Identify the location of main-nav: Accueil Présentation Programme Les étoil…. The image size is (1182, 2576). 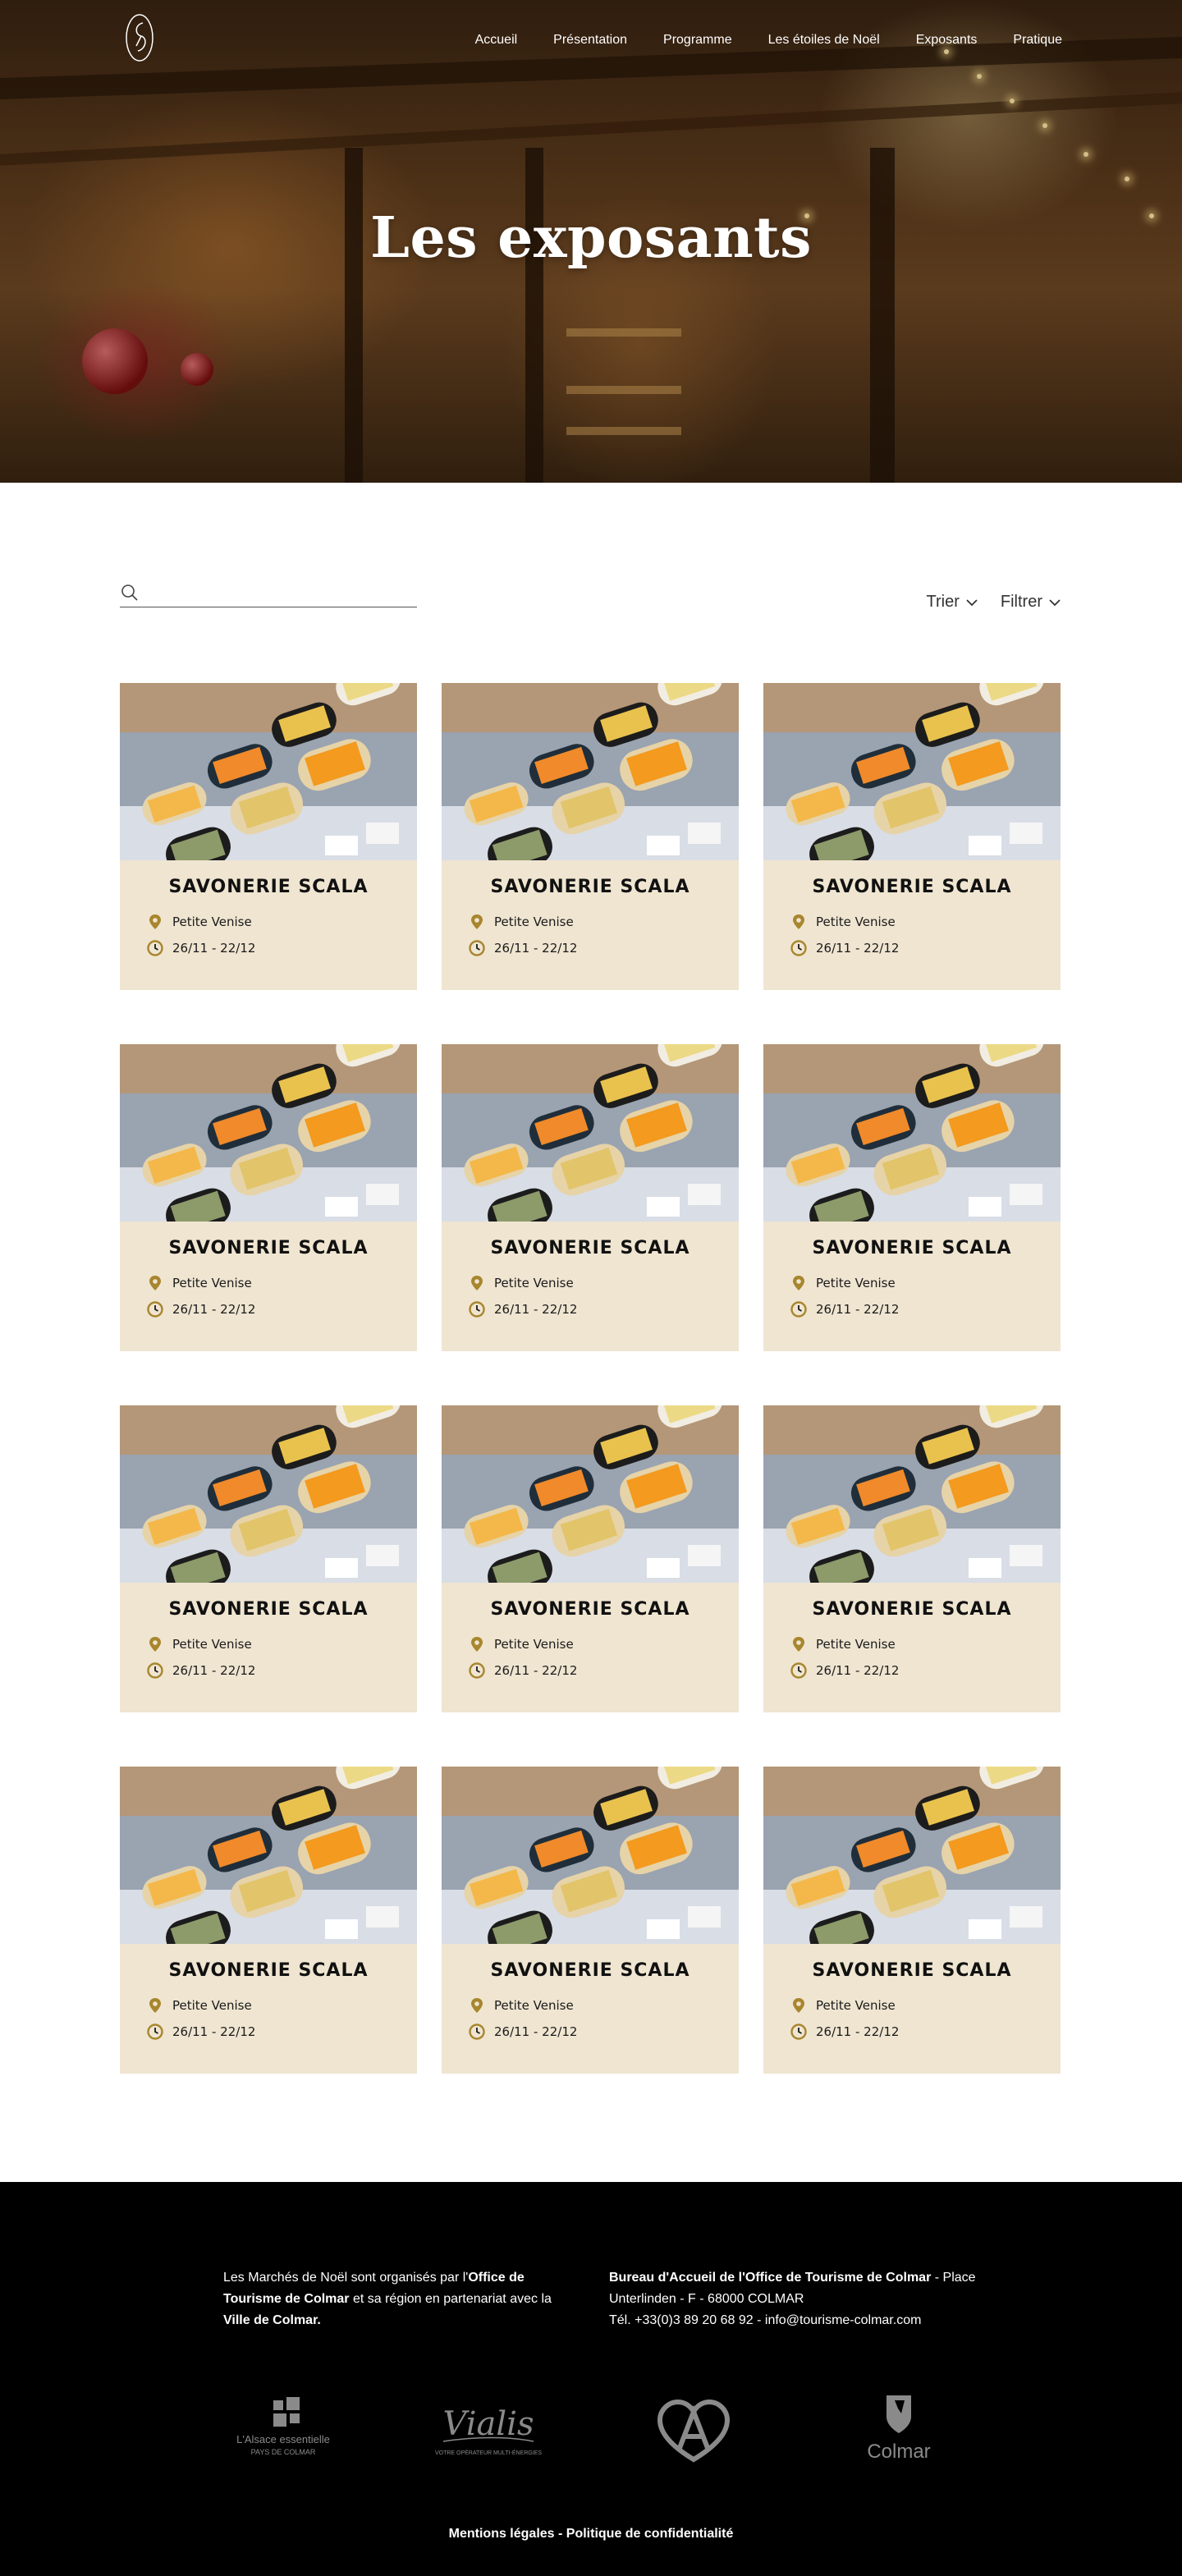
(591, 40).